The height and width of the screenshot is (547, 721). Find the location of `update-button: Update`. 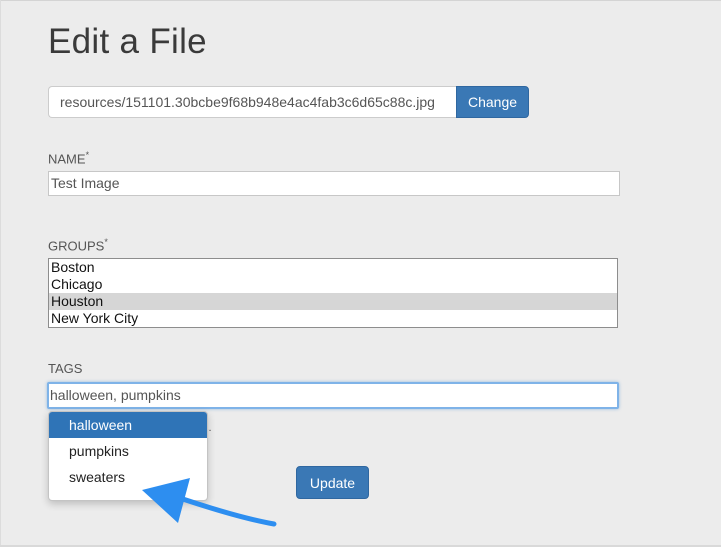

update-button: Update is located at coordinates (332, 482).